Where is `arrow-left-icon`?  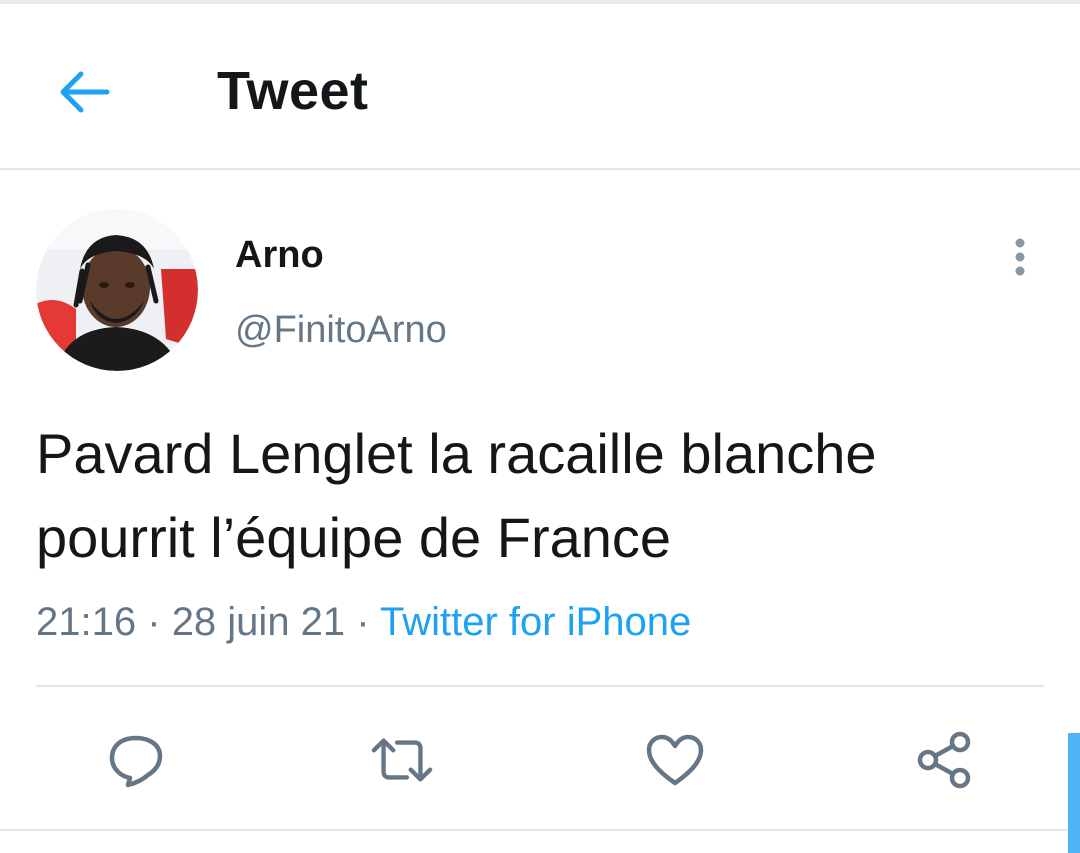
arrow-left-icon is located at coordinates (85, 92).